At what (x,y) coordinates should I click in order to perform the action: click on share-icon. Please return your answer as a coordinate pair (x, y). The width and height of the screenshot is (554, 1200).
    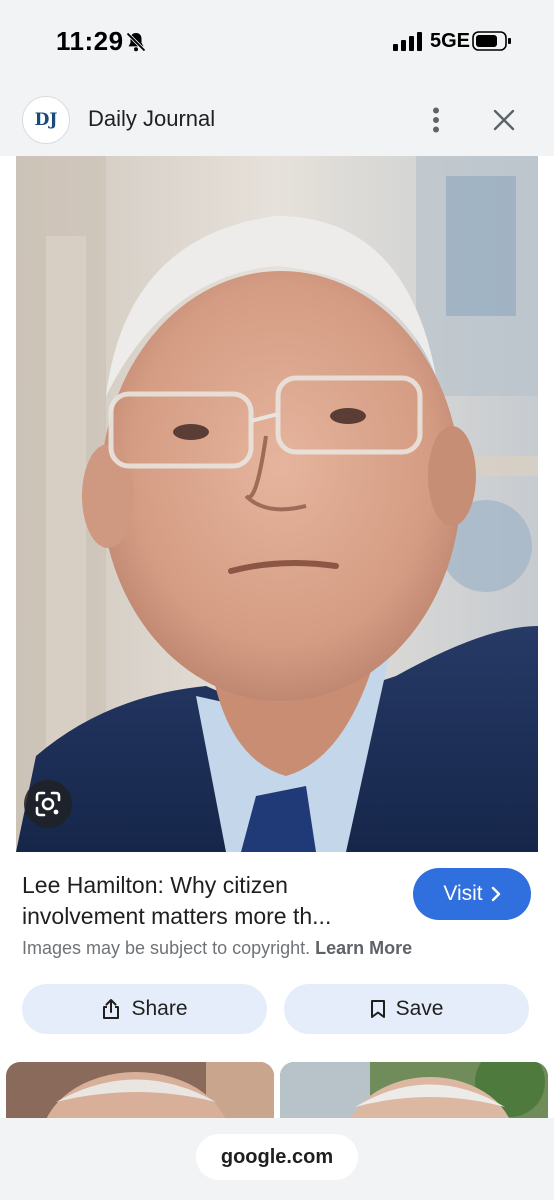
    Looking at the image, I should click on (111, 1009).